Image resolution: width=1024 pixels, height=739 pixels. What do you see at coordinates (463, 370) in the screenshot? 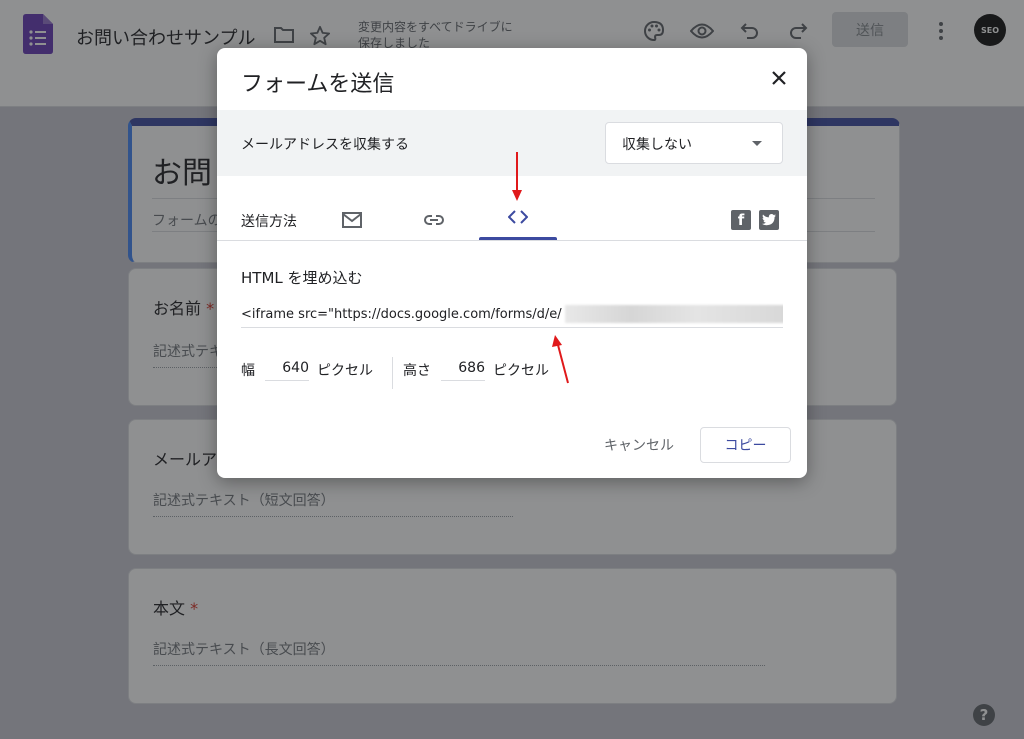
I see `height-input: 686` at bounding box center [463, 370].